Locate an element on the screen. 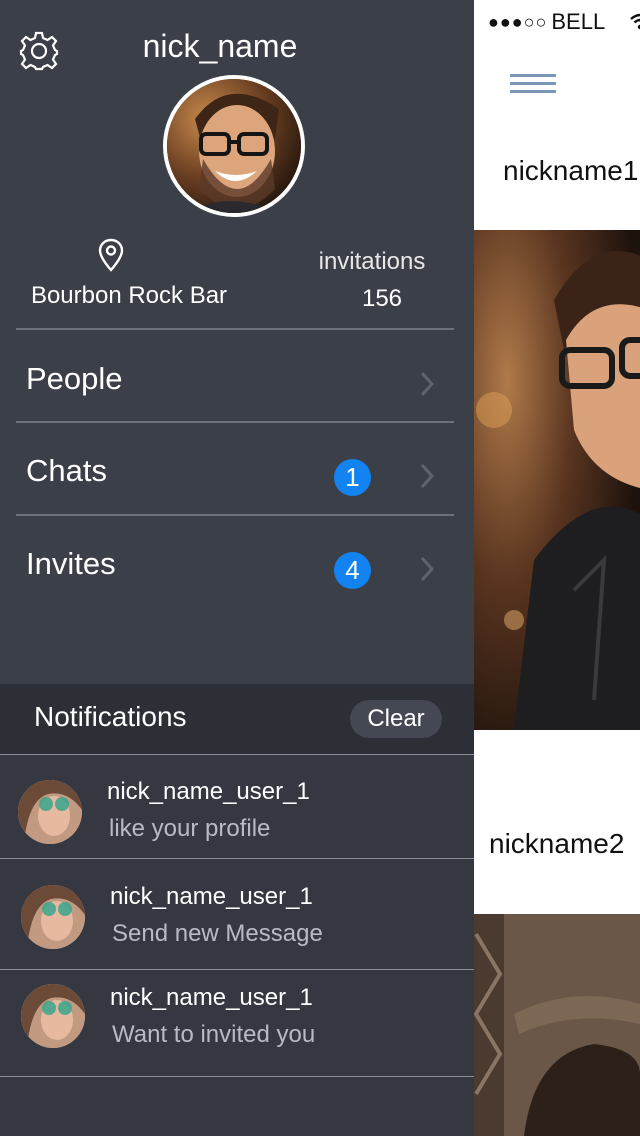 This screenshot has height=1136, width=640. menu-item-chats: Chats 1 is located at coordinates (235, 470).